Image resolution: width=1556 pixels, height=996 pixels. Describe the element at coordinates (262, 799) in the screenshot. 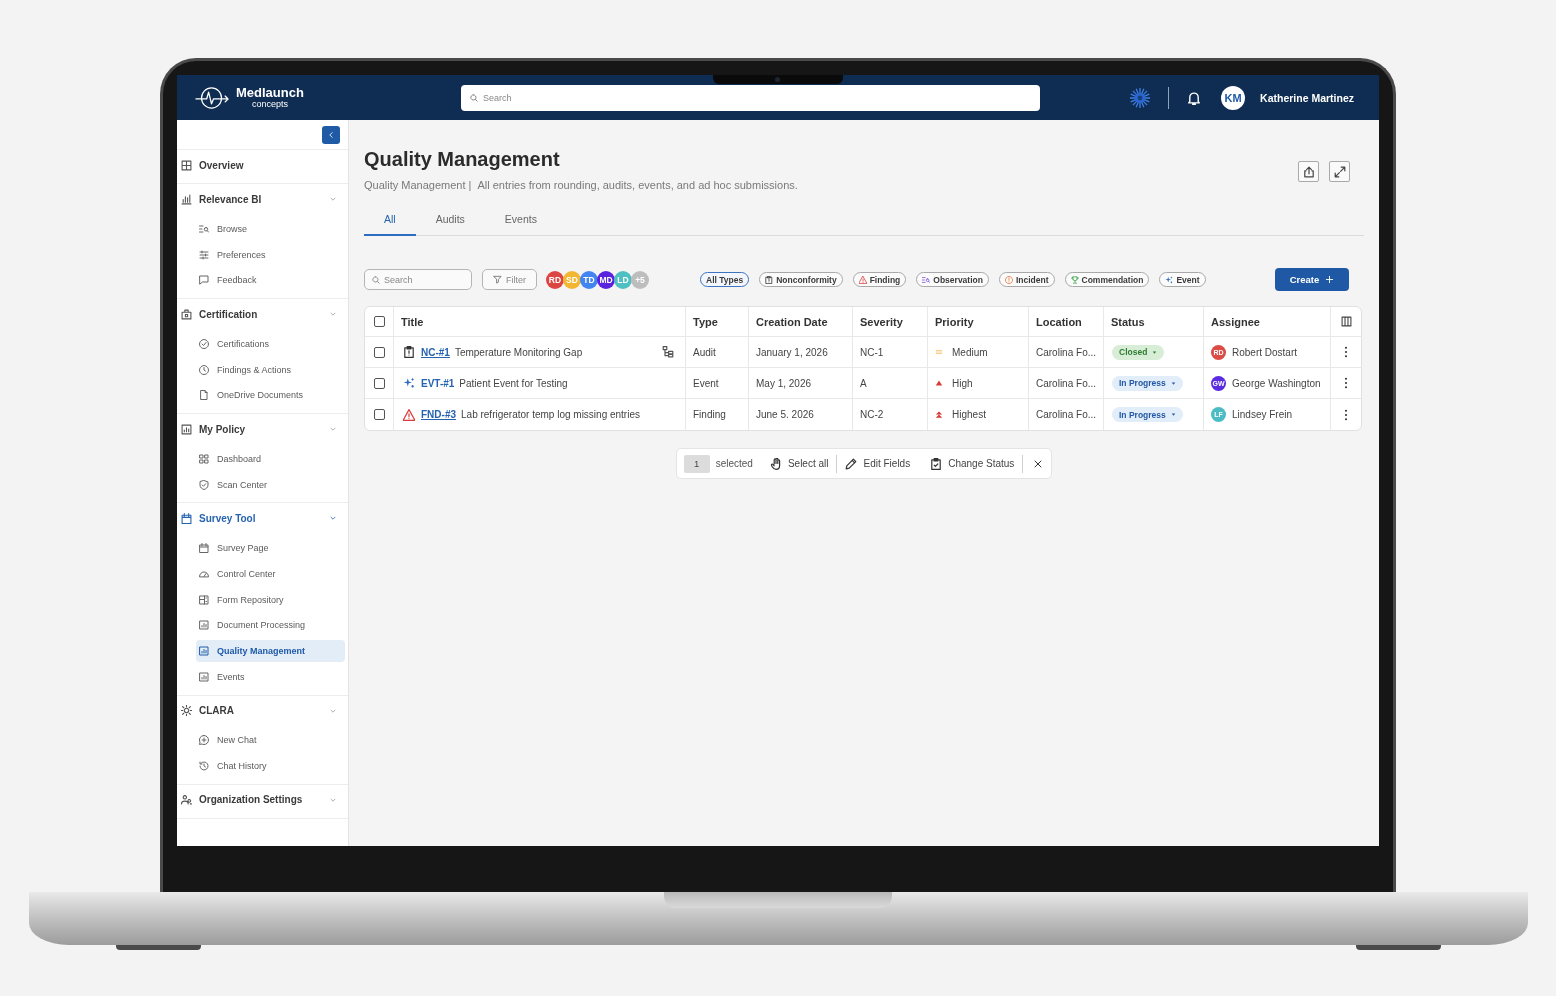

I see `sidebar-group: Organization Settings` at that location.